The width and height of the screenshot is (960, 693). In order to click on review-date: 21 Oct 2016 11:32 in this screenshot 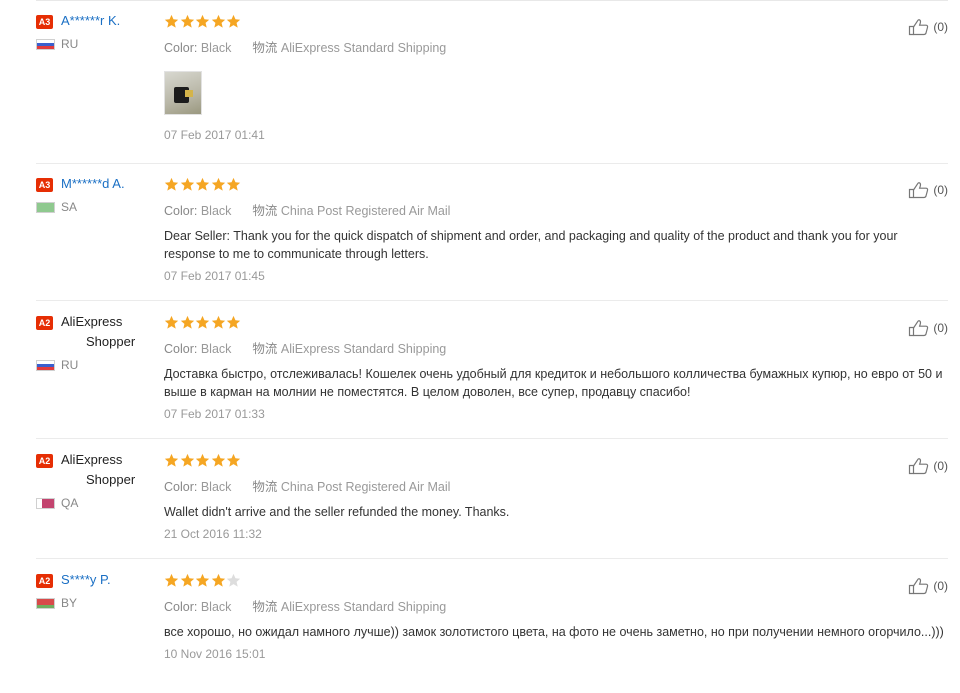, I will do `click(213, 534)`.